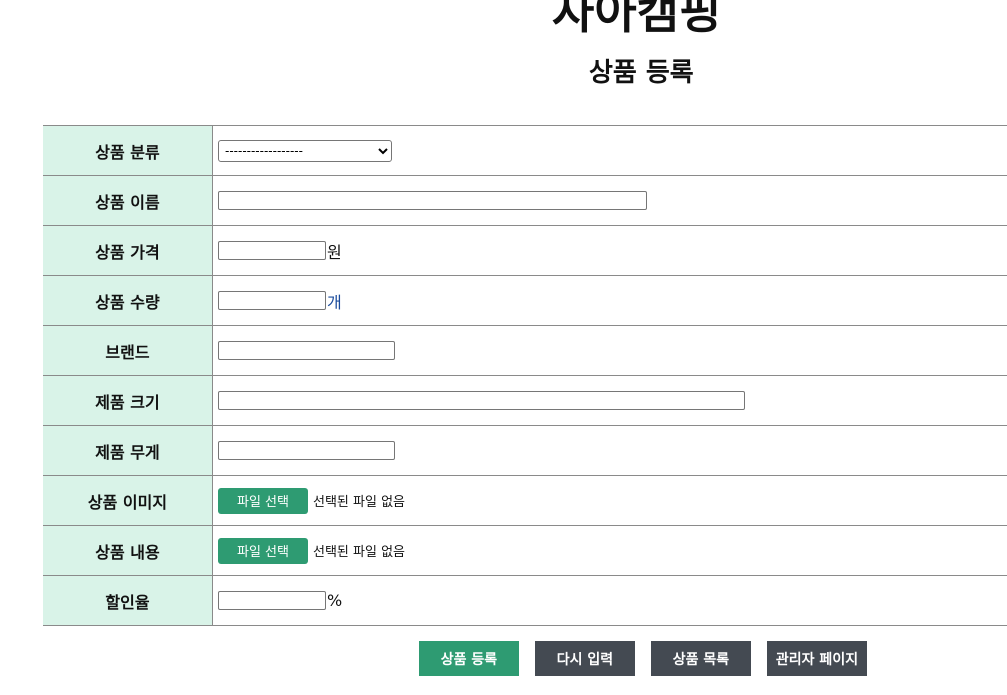 The width and height of the screenshot is (1007, 695). What do you see at coordinates (128, 400) in the screenshot?
I see `size-label: 제품 크기` at bounding box center [128, 400].